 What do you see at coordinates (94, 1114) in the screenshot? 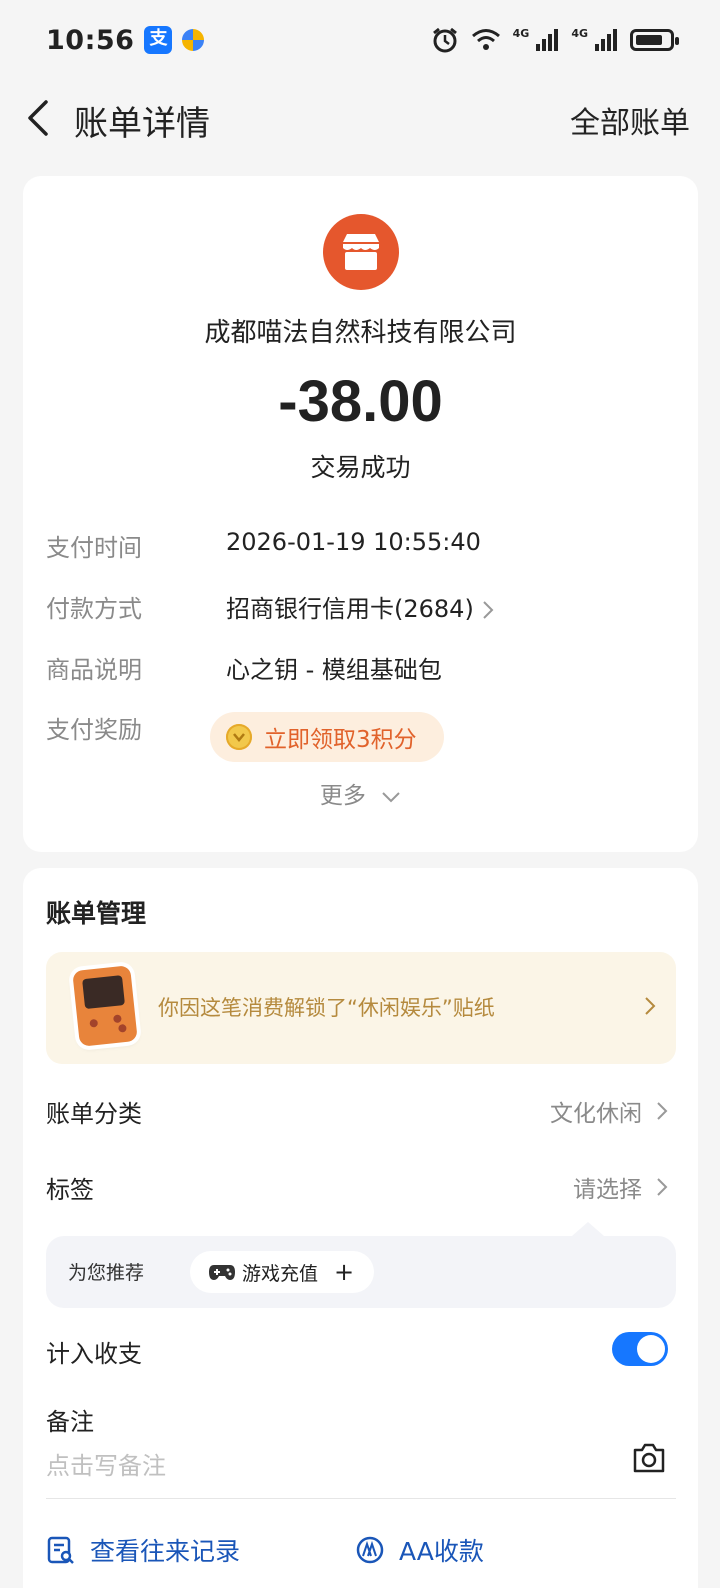
I see `category-label: 账单分类` at bounding box center [94, 1114].